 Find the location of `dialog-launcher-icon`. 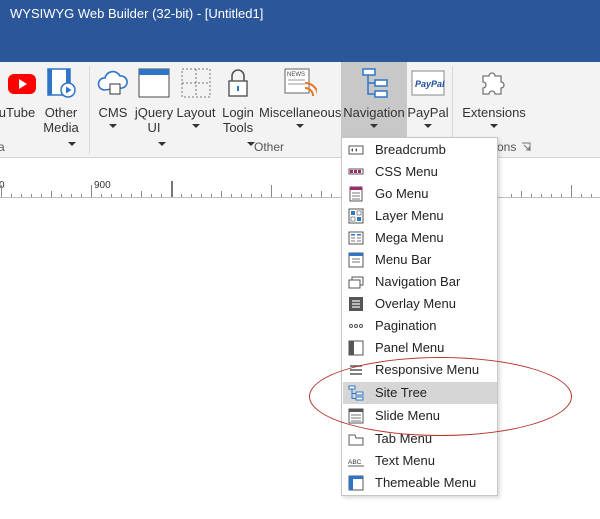

dialog-launcher-icon is located at coordinates (526, 147).